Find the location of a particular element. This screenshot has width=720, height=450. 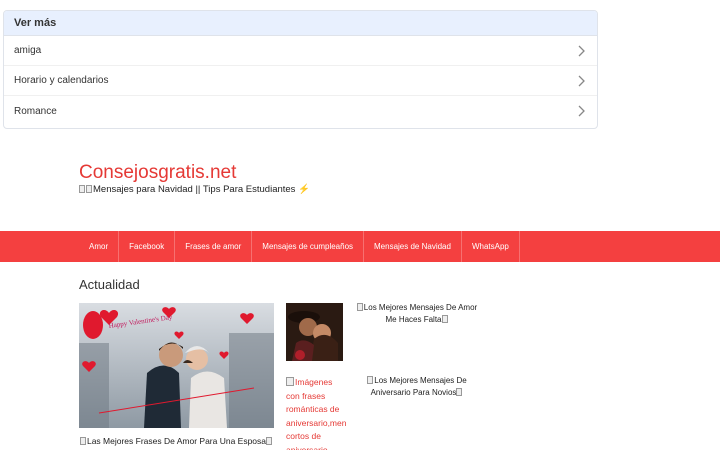

couple-photo is located at coordinates (314, 332).